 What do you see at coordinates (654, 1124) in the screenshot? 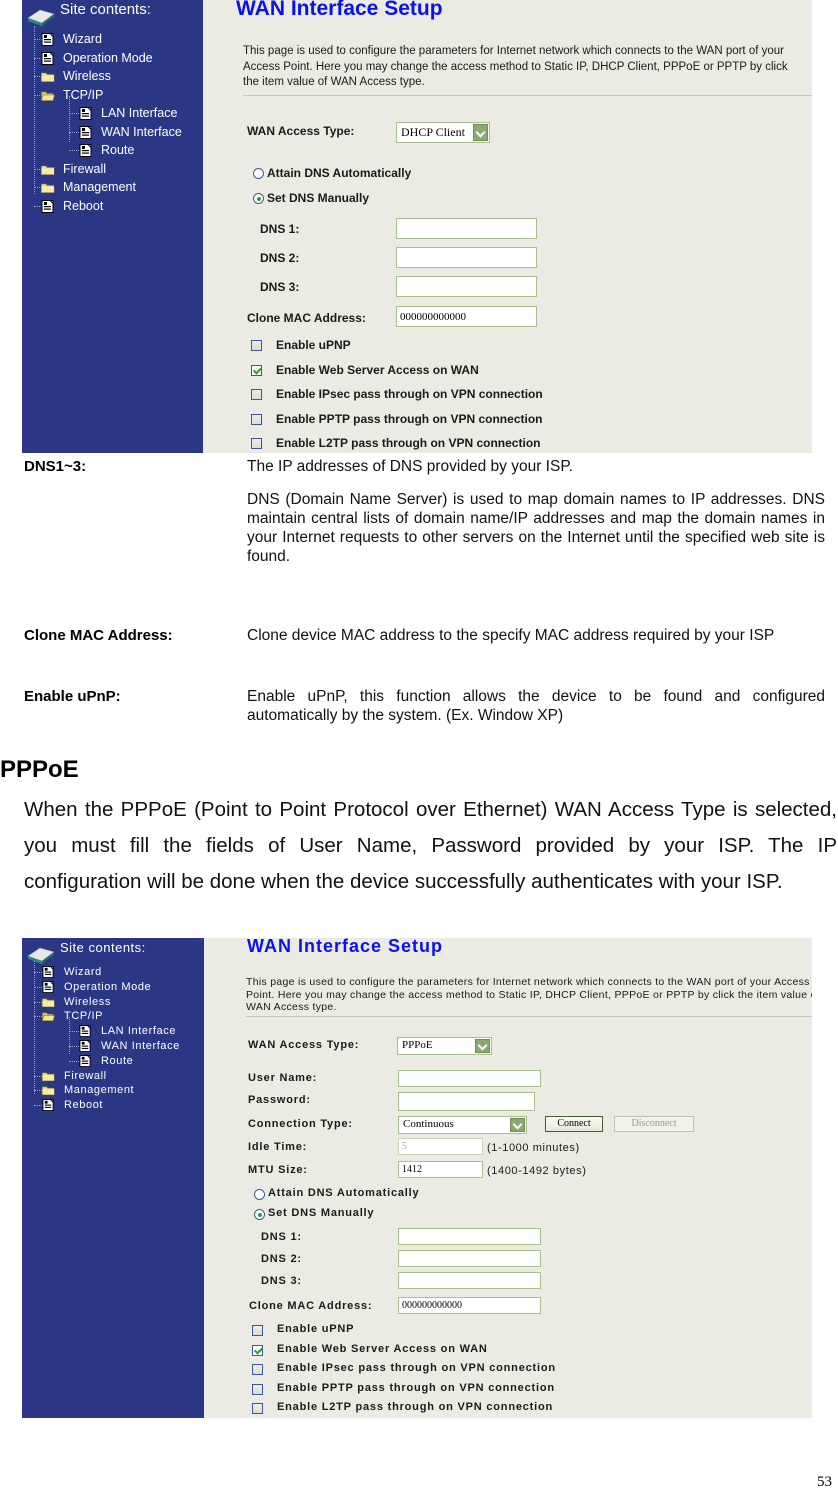
I see `disconnect-button: Disconnect` at bounding box center [654, 1124].